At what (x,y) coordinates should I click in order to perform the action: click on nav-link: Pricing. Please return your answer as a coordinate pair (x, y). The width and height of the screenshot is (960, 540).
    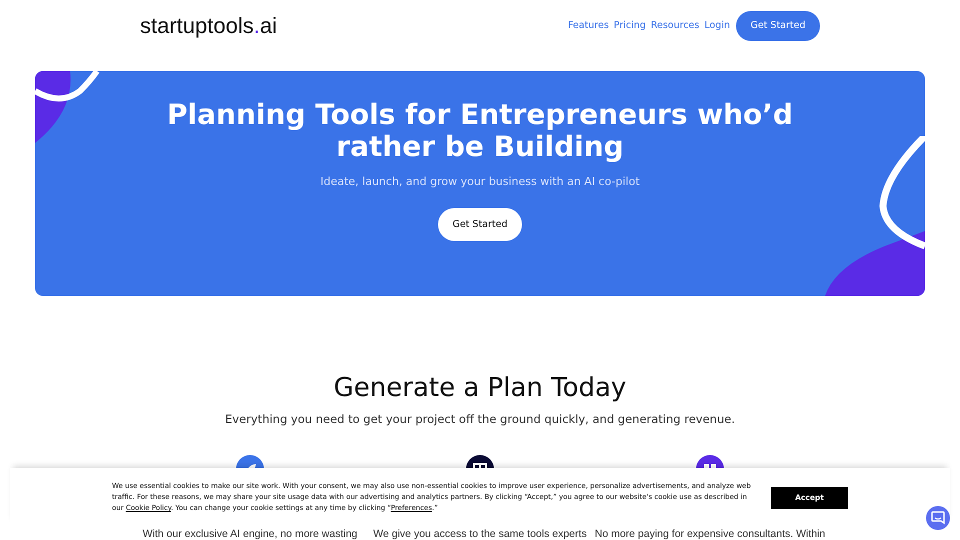
    Looking at the image, I should click on (630, 25).